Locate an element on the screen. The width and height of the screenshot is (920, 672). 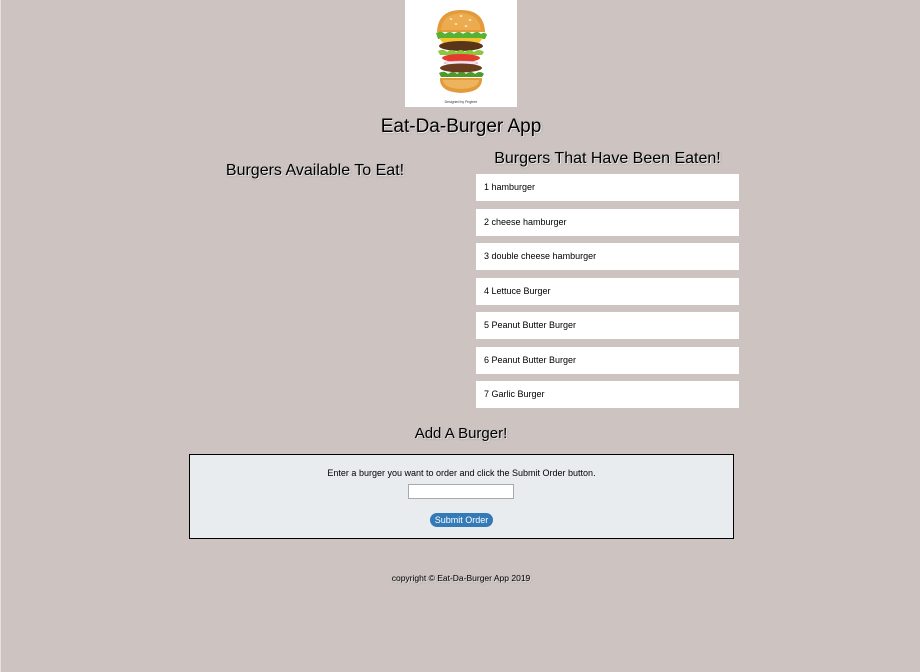
submit-order-button: Submit Order is located at coordinates (461, 520).